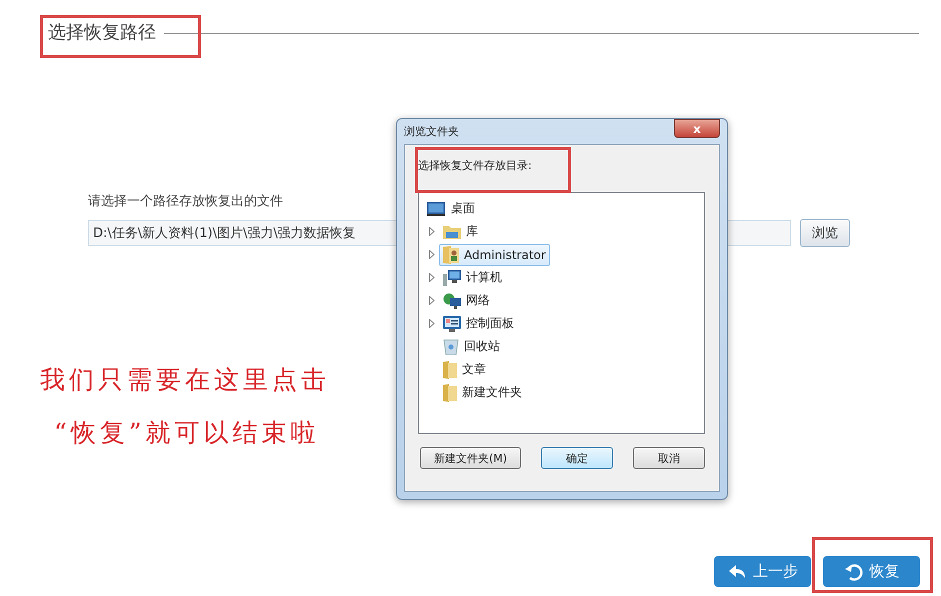  Describe the element at coordinates (187, 433) in the screenshot. I see `annotation-text: “恢复”就可以结束啦` at that location.